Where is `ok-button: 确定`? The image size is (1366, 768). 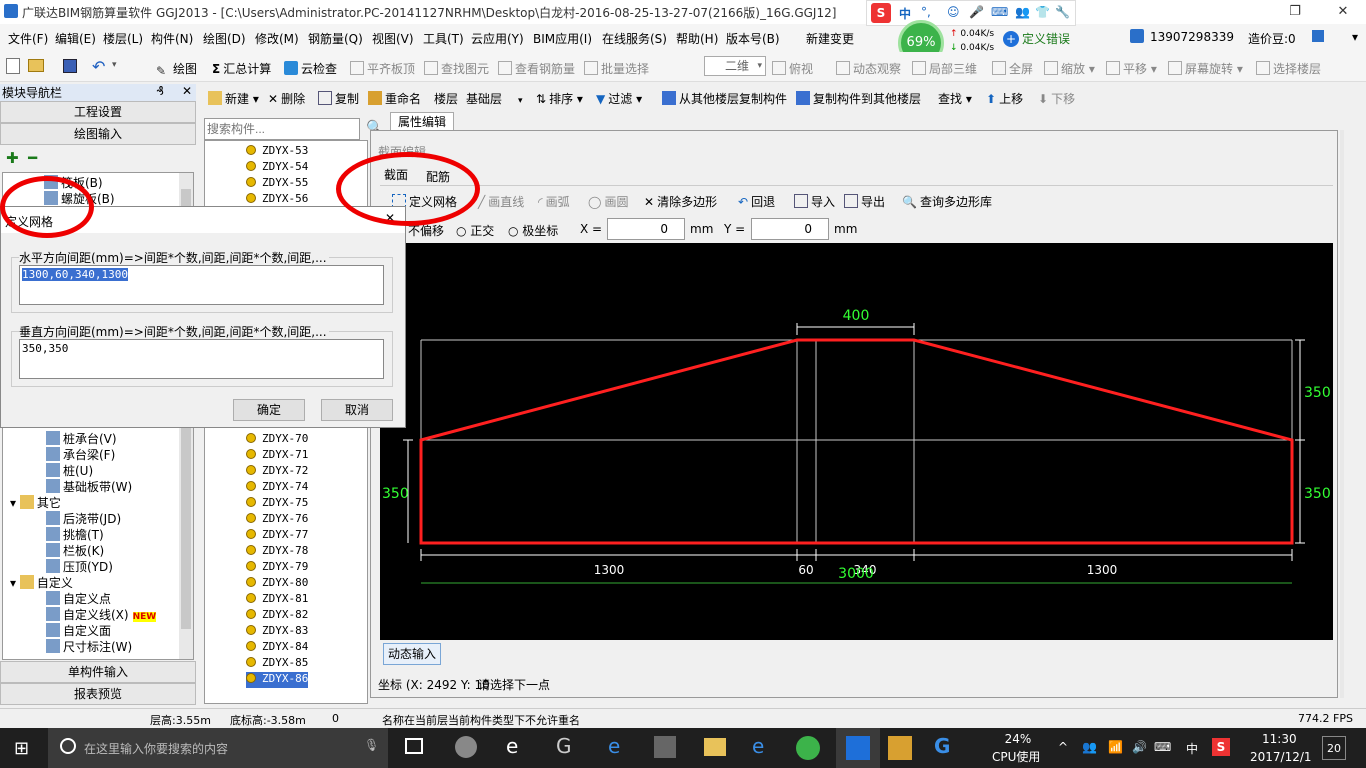
ok-button: 确定 is located at coordinates (269, 410).